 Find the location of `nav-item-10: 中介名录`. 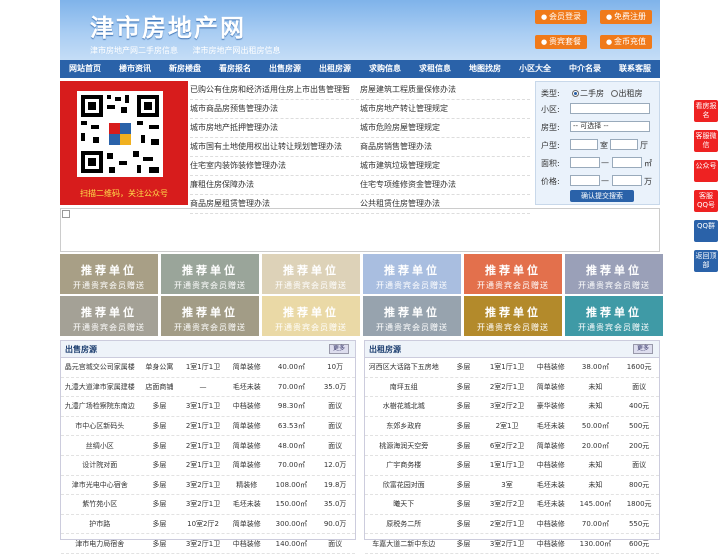

nav-item-10: 中介名录 is located at coordinates (585, 69).